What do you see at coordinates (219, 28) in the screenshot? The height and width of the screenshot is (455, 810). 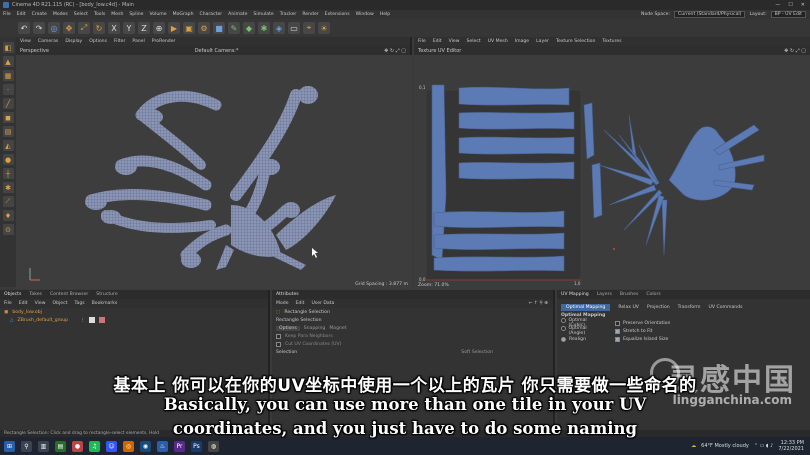 I see `cube-icon: ■` at bounding box center [219, 28].